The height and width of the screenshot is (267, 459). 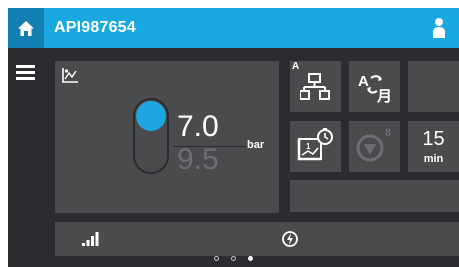 I want to click on signal-bars-icon, so click(x=90, y=239).